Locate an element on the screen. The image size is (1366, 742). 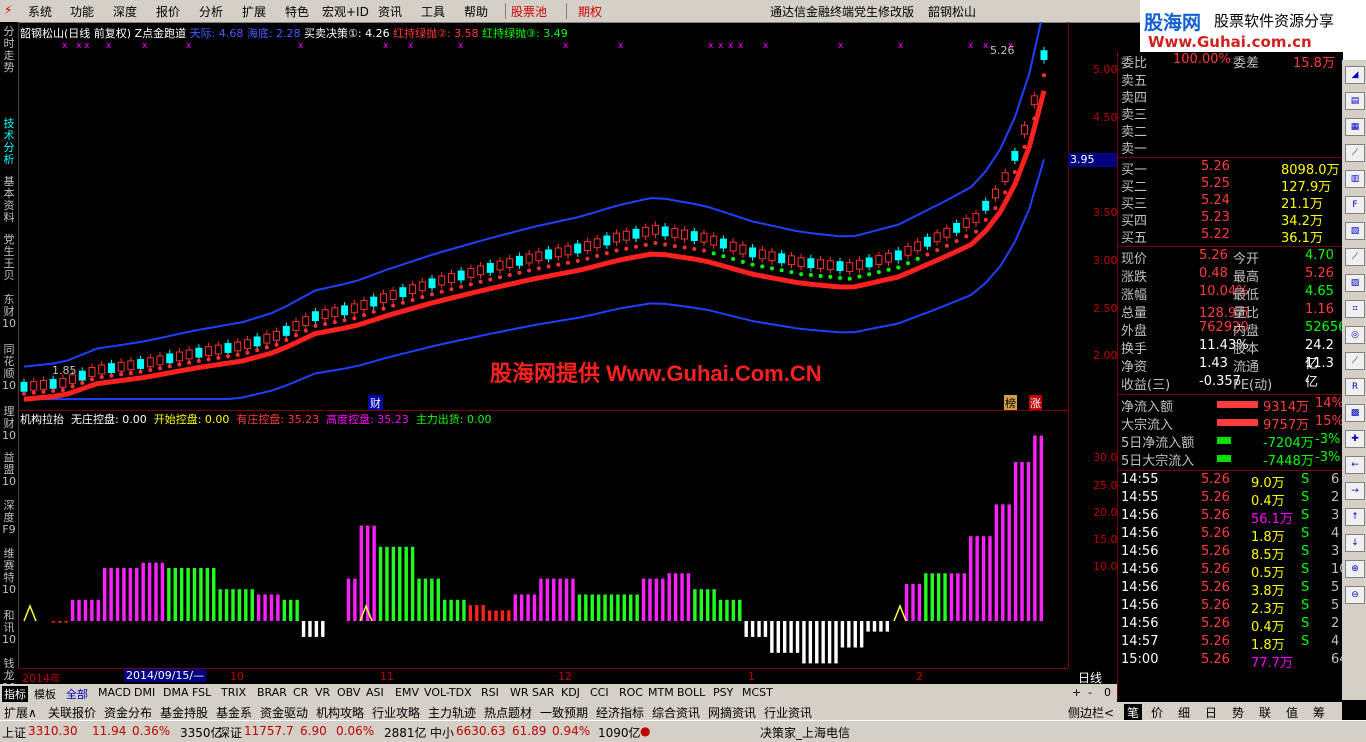
toolstrip-icon: ⊖ is located at coordinates (1355, 595).